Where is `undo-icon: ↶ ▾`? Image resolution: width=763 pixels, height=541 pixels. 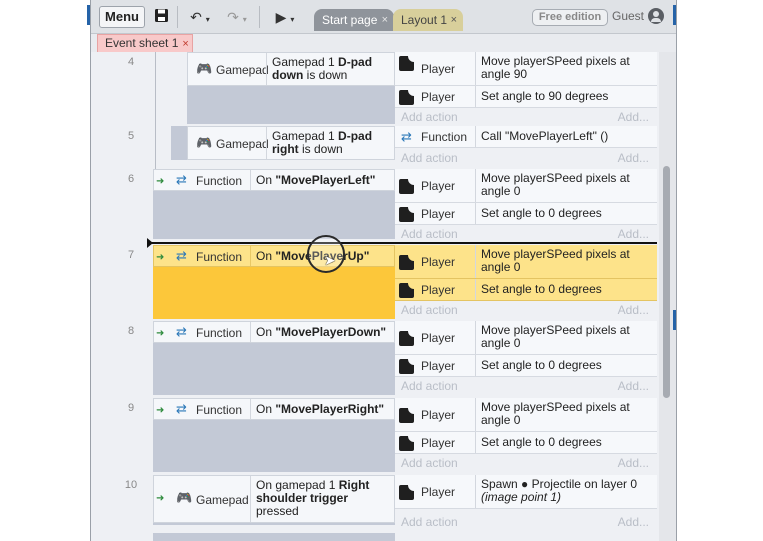 undo-icon: ↶ ▾ is located at coordinates (200, 17).